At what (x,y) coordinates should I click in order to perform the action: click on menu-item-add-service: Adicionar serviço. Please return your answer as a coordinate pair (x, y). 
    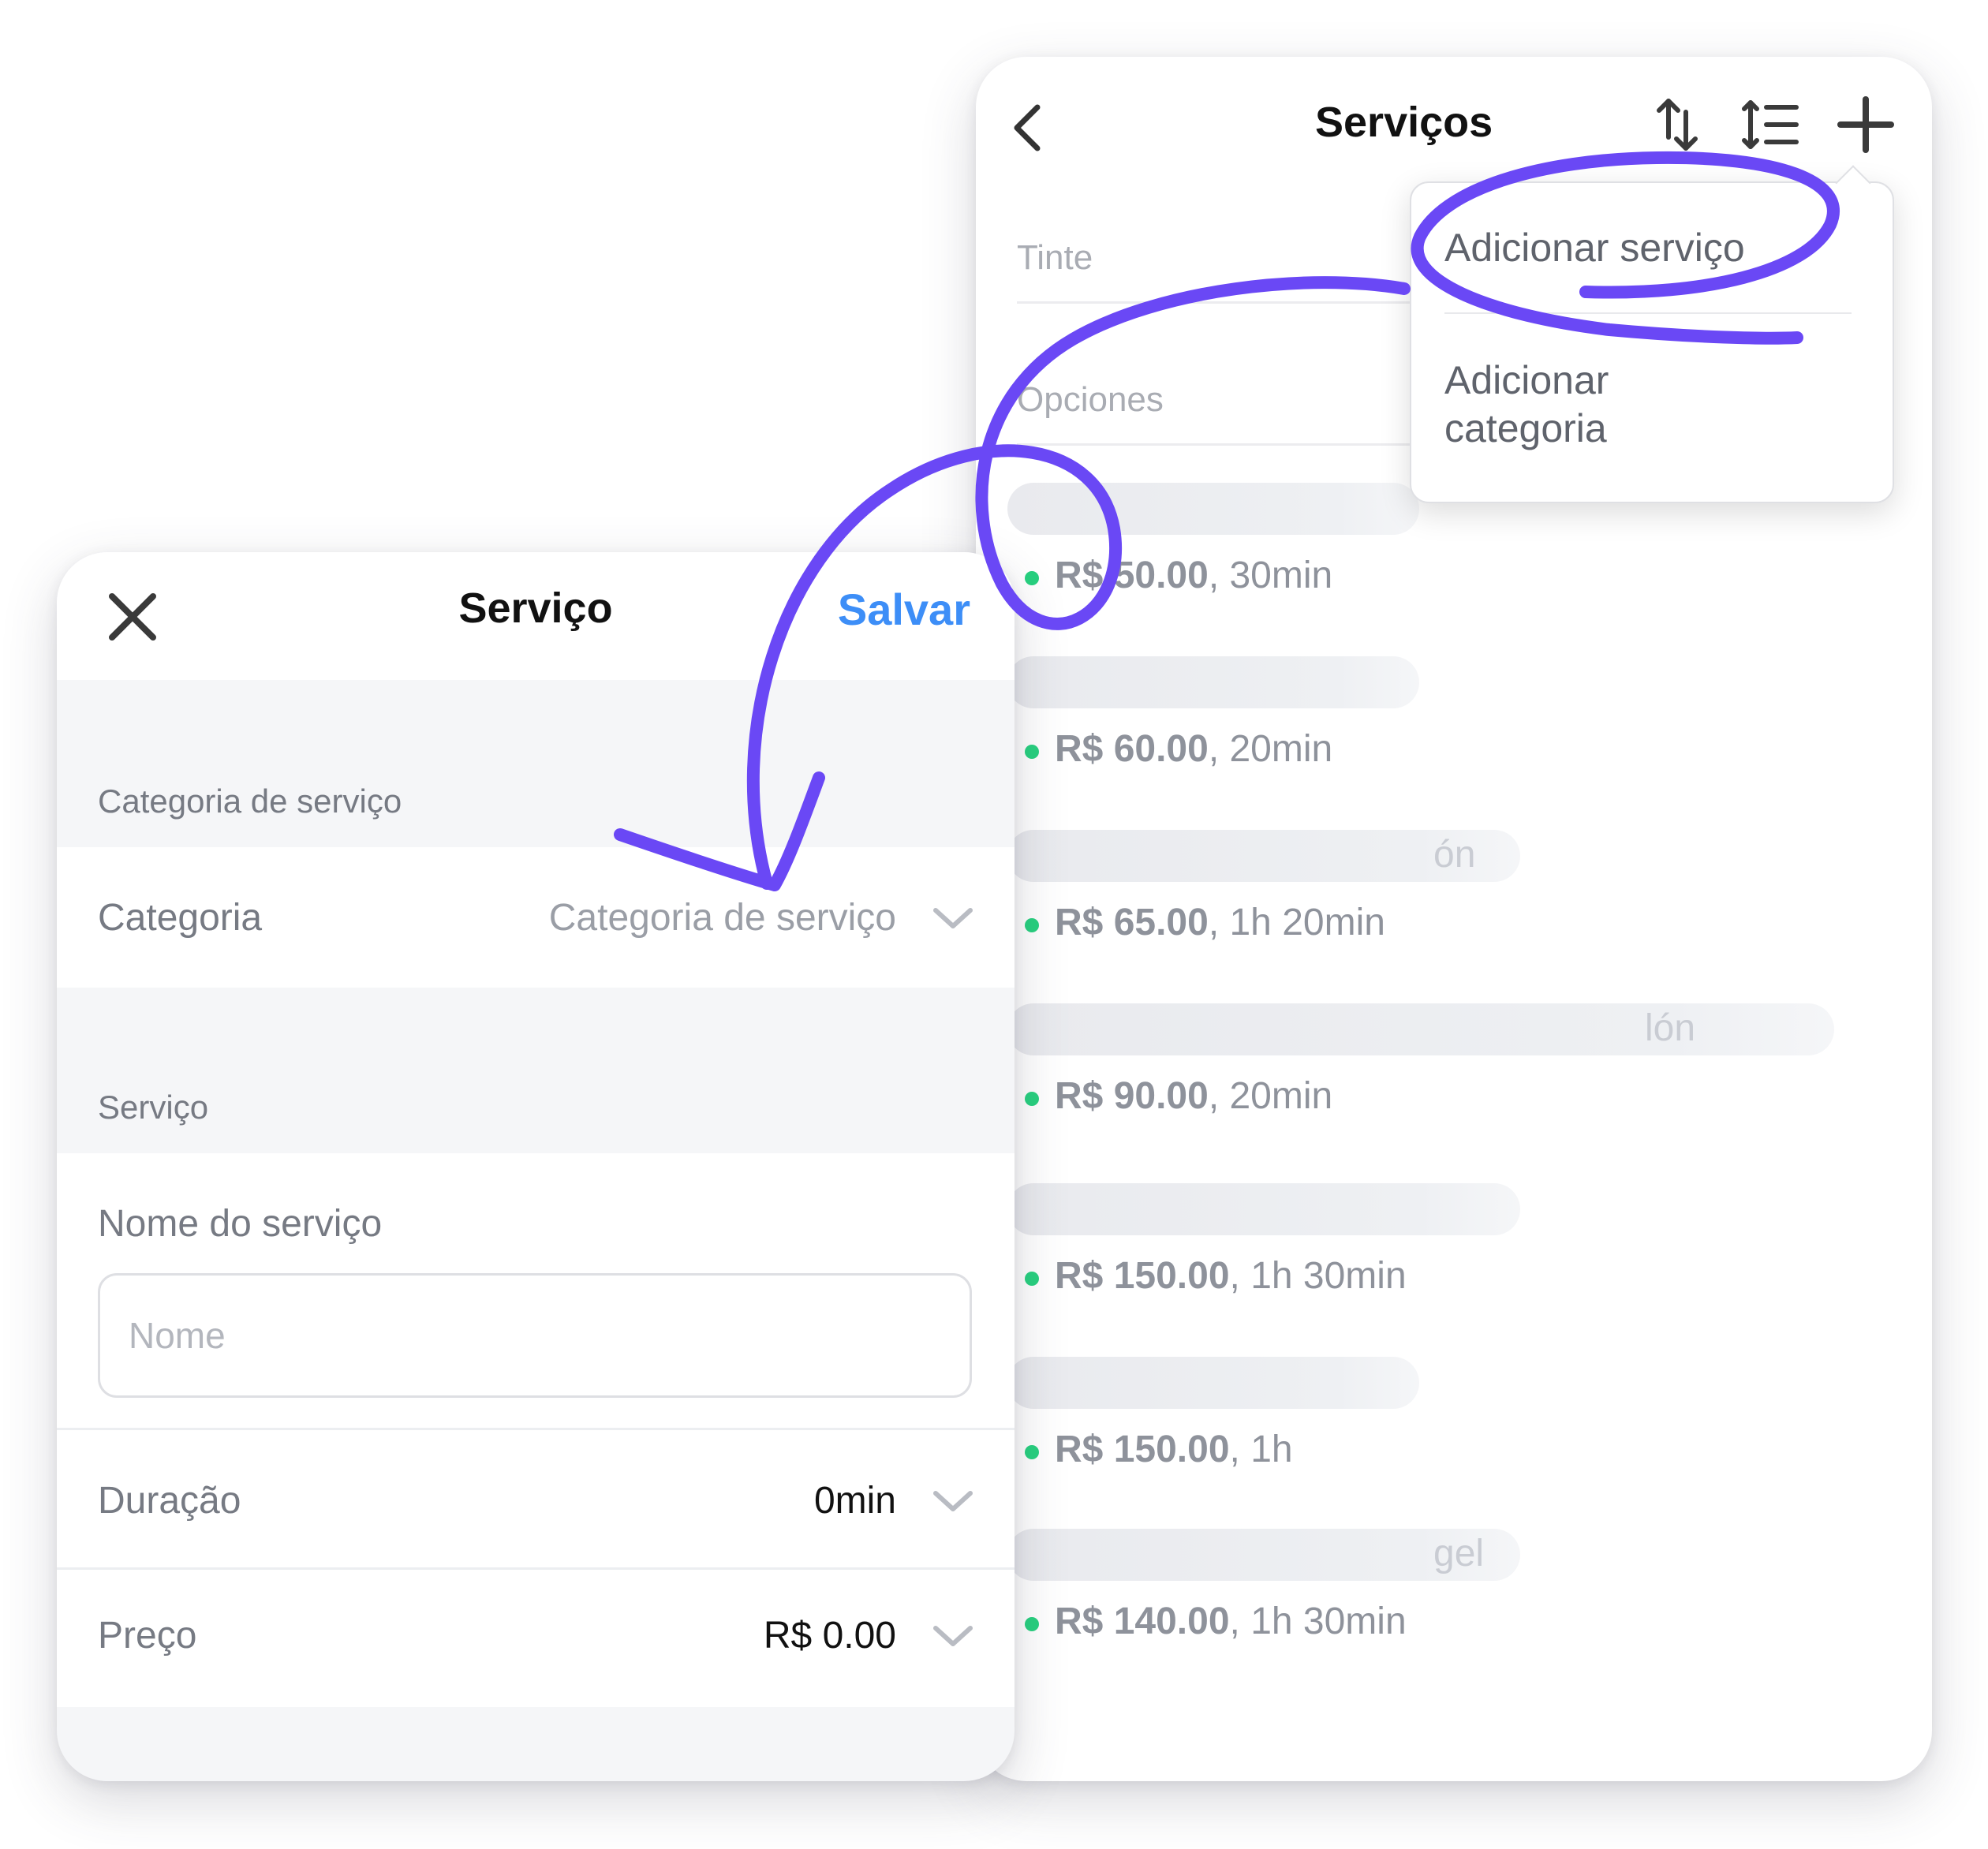
    Looking at the image, I should click on (1594, 248).